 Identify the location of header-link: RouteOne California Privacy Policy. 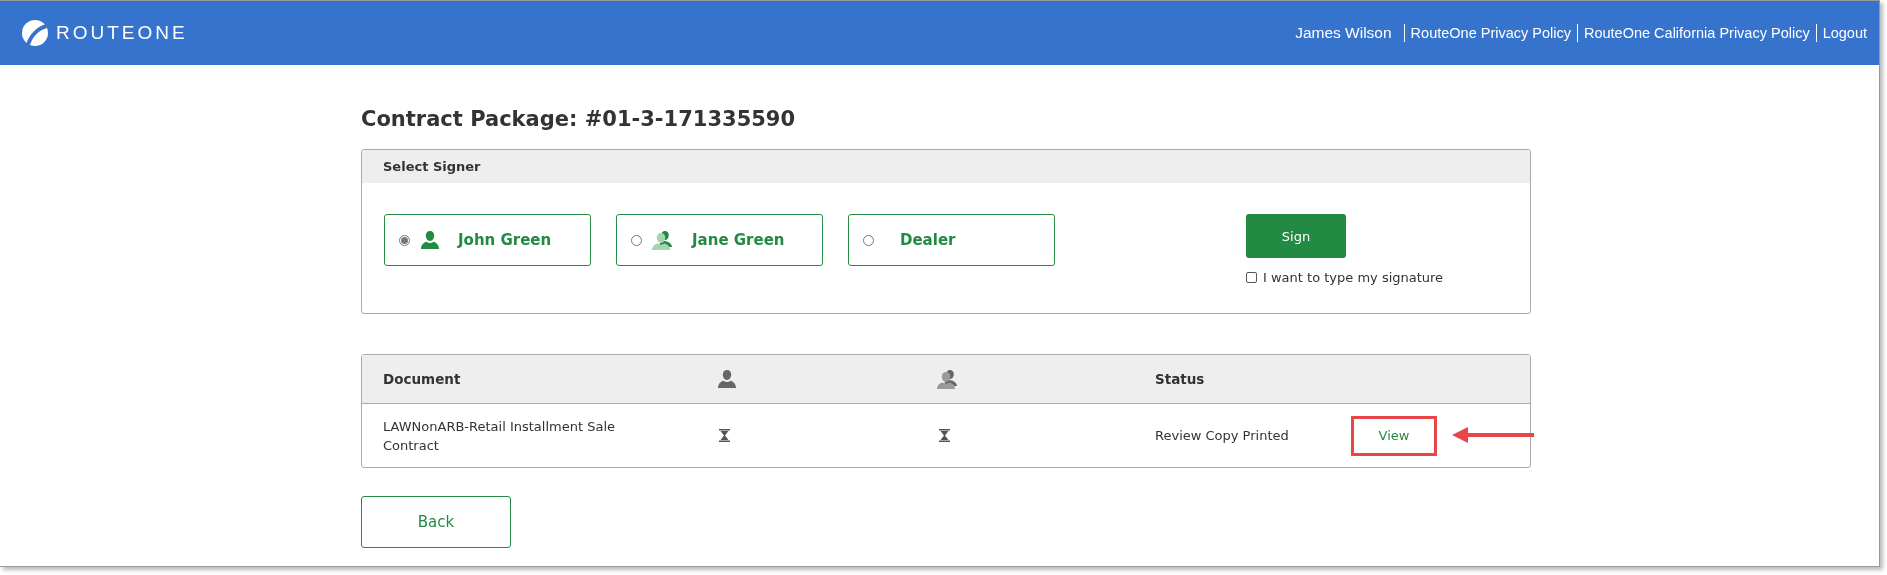
(1697, 33).